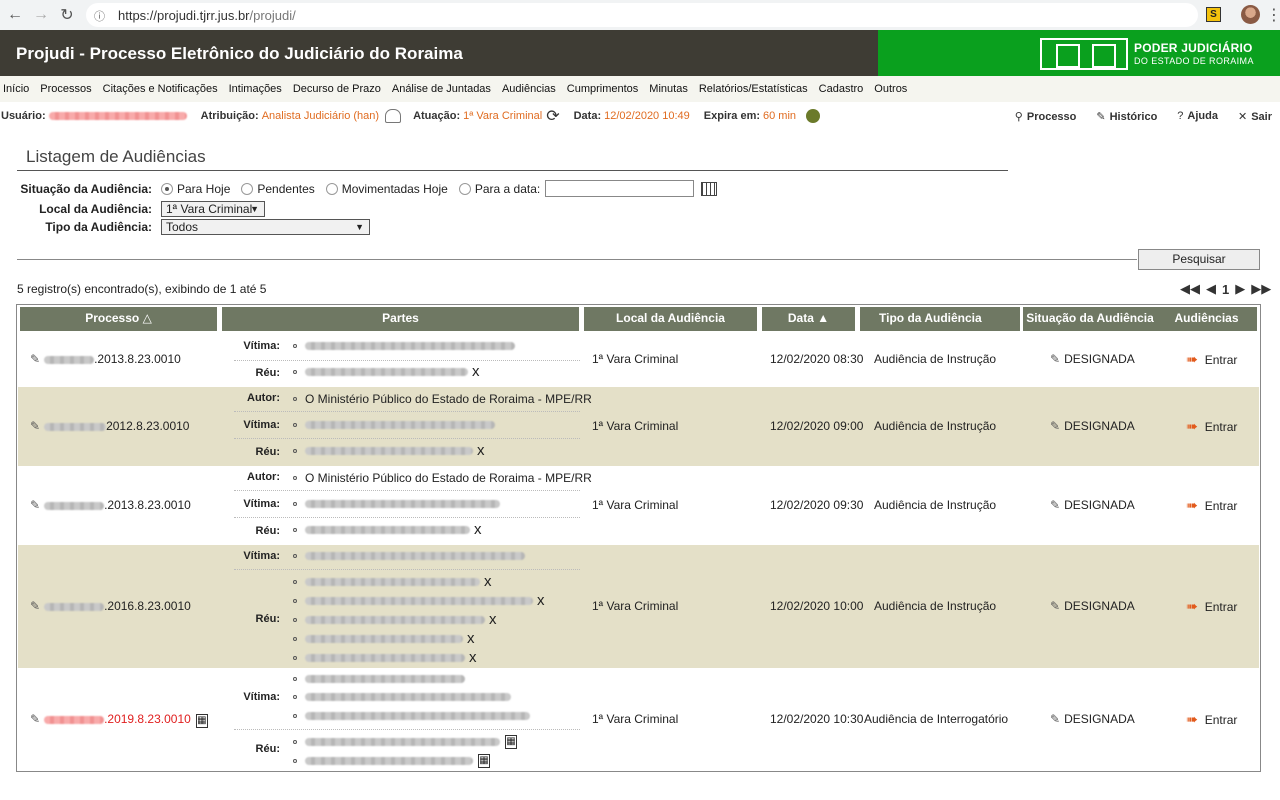 The image size is (1280, 800). What do you see at coordinates (118, 319) in the screenshot?
I see `col-processo: Processo △` at bounding box center [118, 319].